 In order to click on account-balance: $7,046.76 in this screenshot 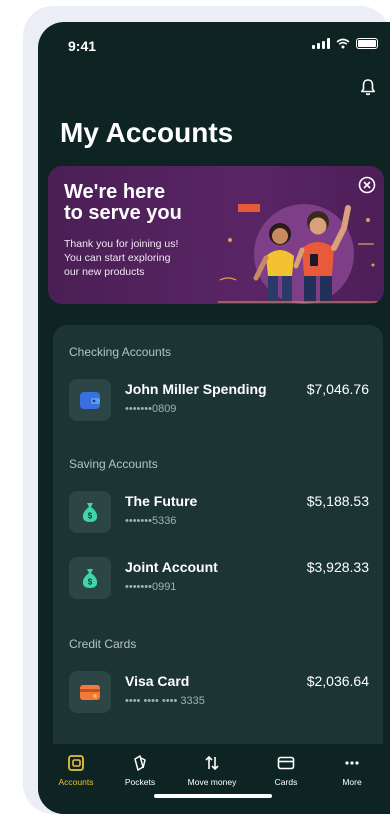, I will do `click(337, 389)`.